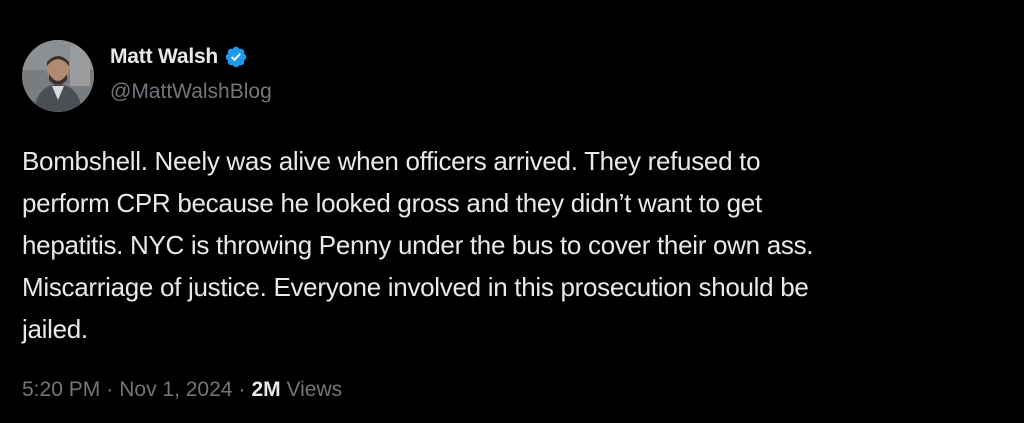  Describe the element at coordinates (61, 390) in the screenshot. I see `tweet-time: 5:20 PM` at that location.